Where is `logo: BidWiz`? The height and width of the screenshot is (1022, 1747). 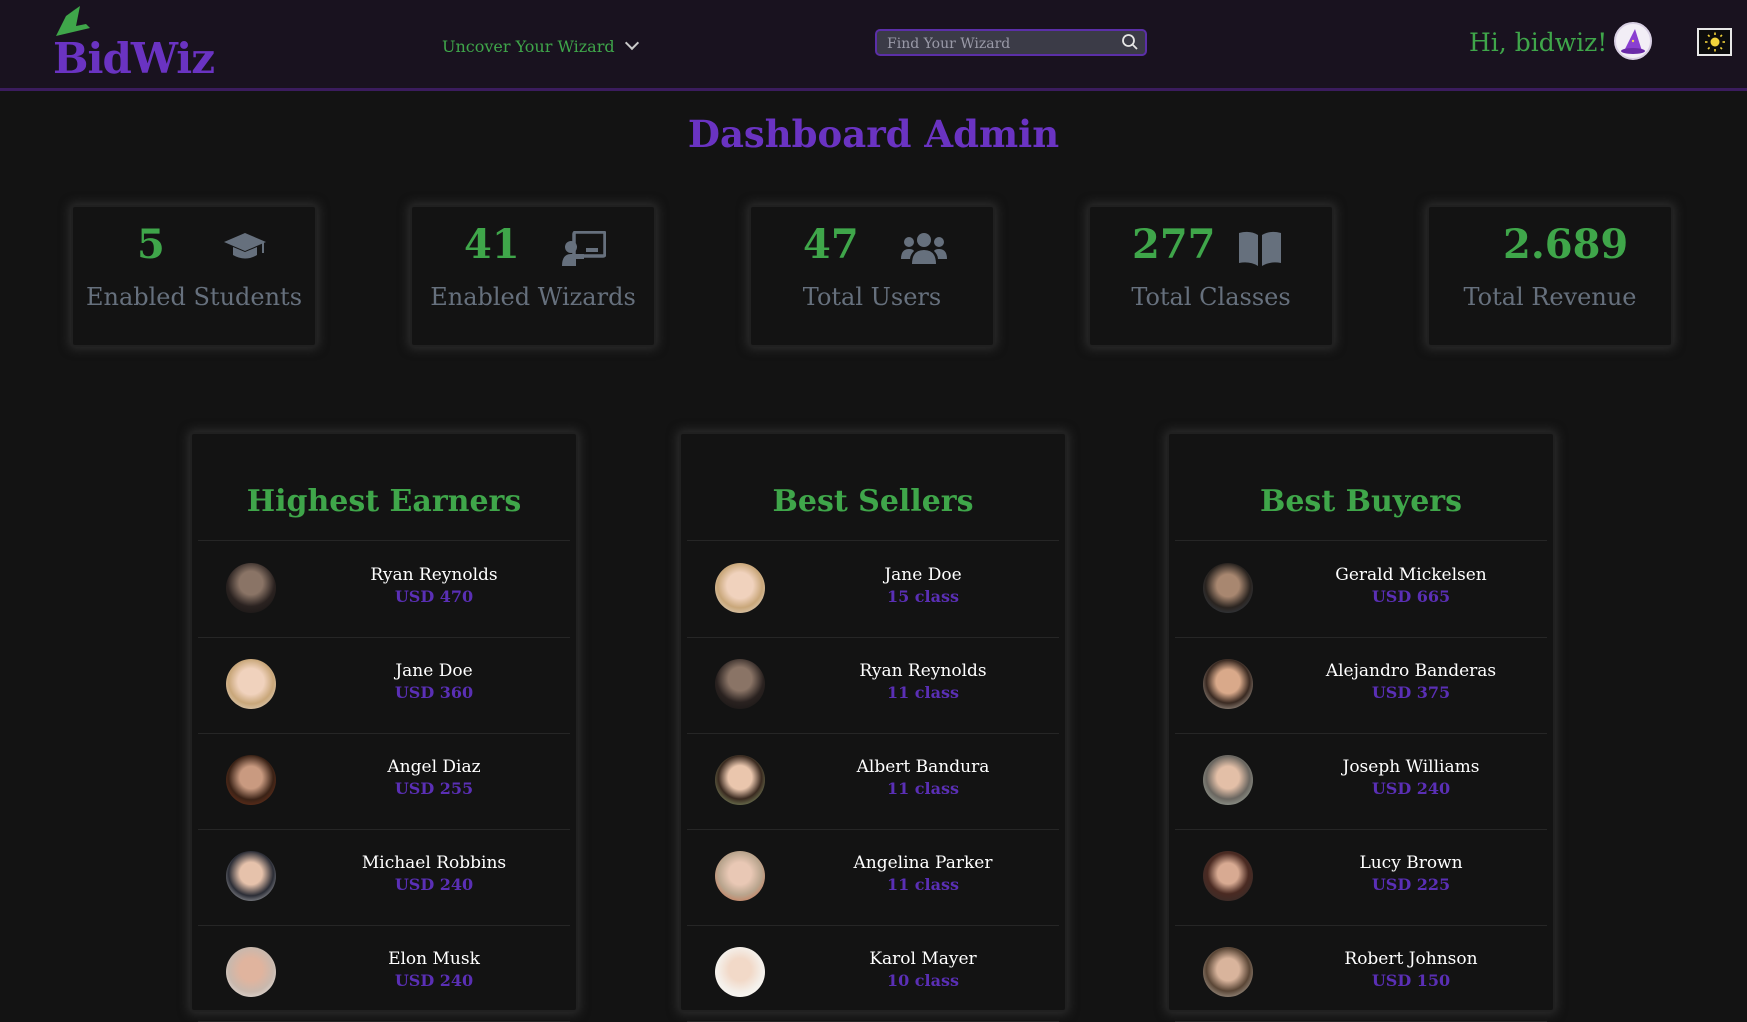 logo: BidWiz is located at coordinates (132, 43).